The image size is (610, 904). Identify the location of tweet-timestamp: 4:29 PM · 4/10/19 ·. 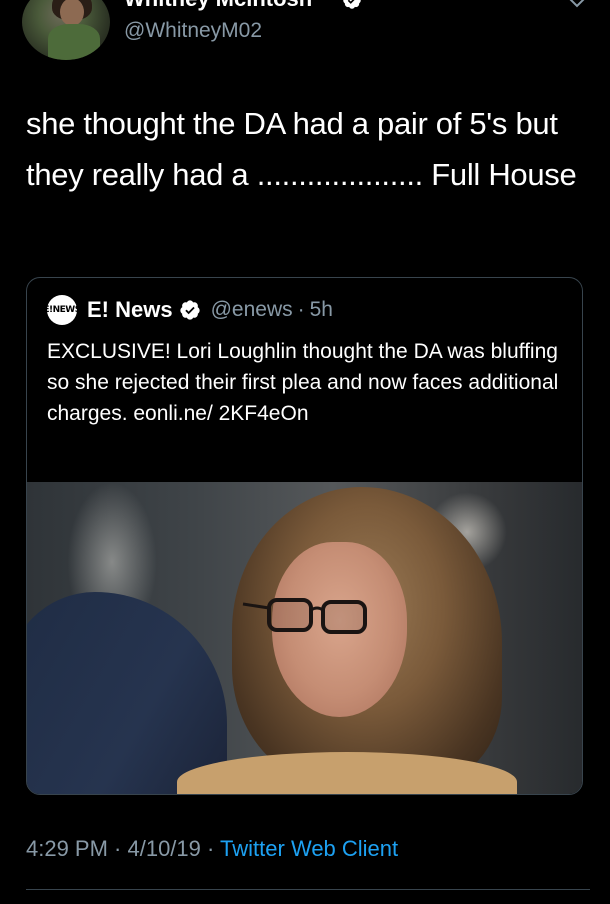
(123, 848).